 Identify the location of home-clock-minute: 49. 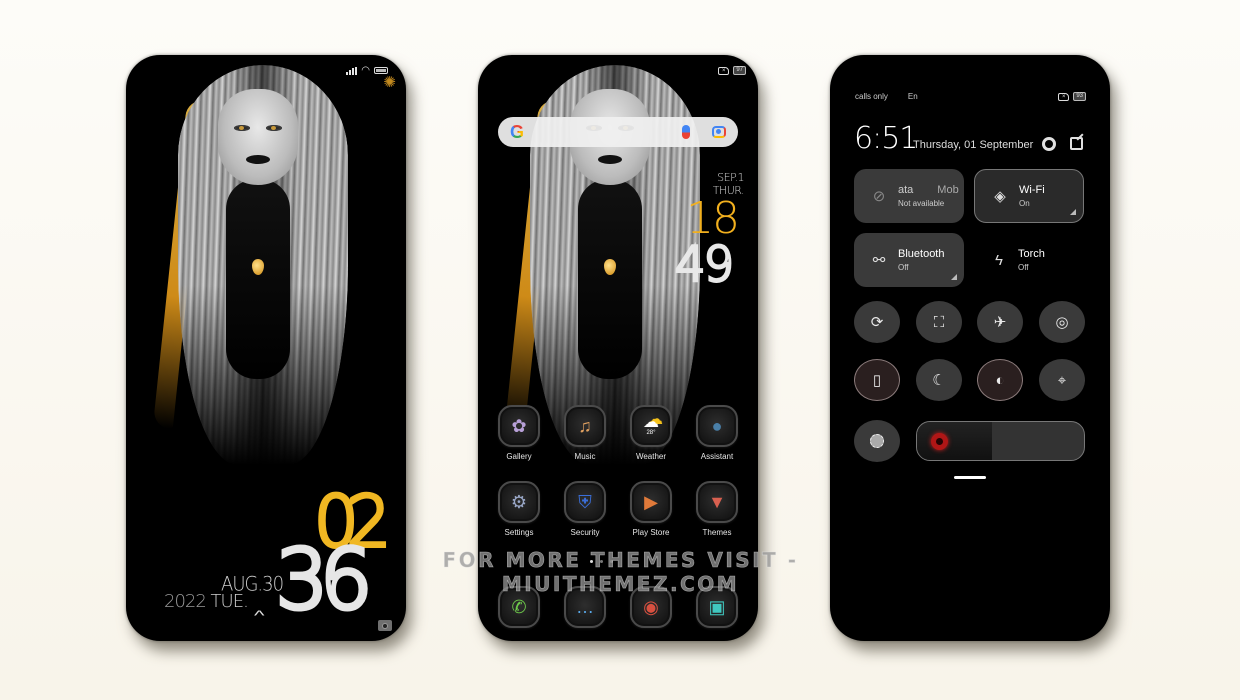
(704, 265).